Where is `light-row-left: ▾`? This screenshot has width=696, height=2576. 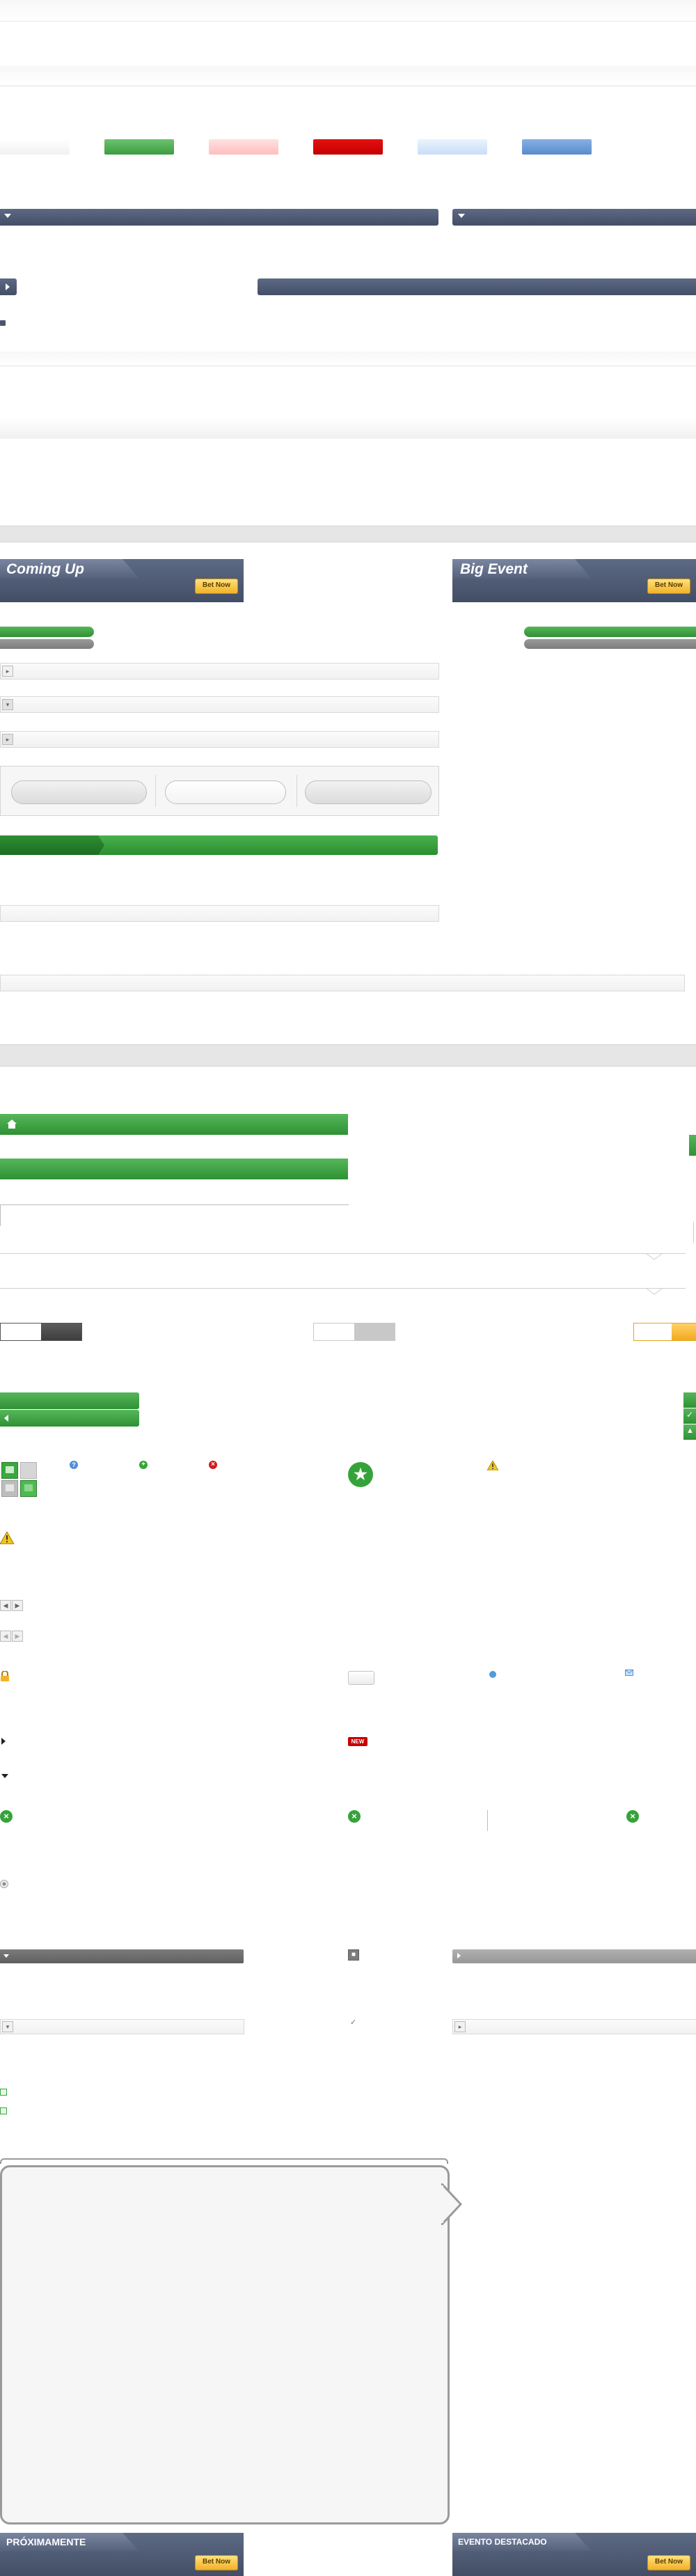
light-row-left: ▾ is located at coordinates (122, 2026).